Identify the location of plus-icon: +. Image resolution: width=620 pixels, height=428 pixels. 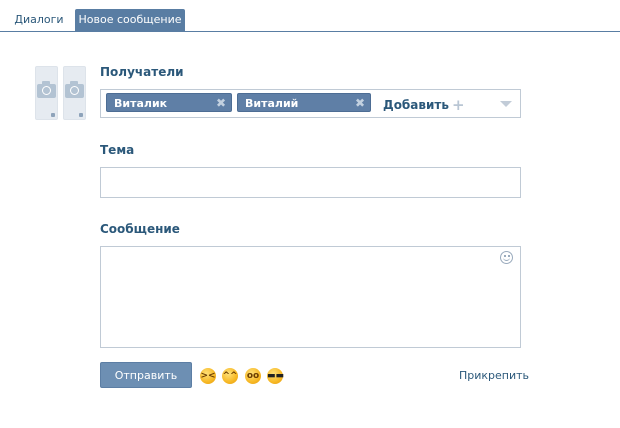
(458, 105).